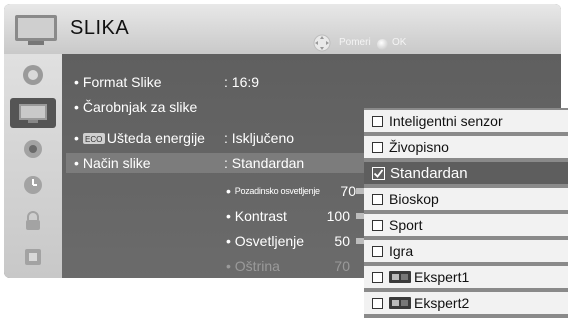 This screenshot has width=569, height=318. Describe the element at coordinates (242, 82) in the screenshot. I see `menu-item-value: : 16:9` at that location.